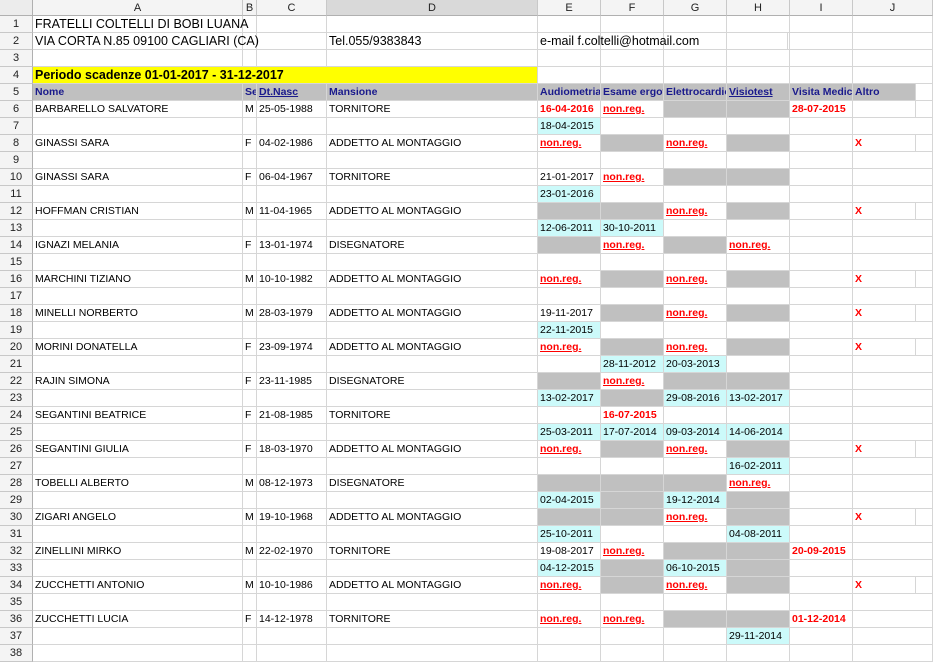  I want to click on employee-name: RAJIN SIMONA, so click(138, 381).